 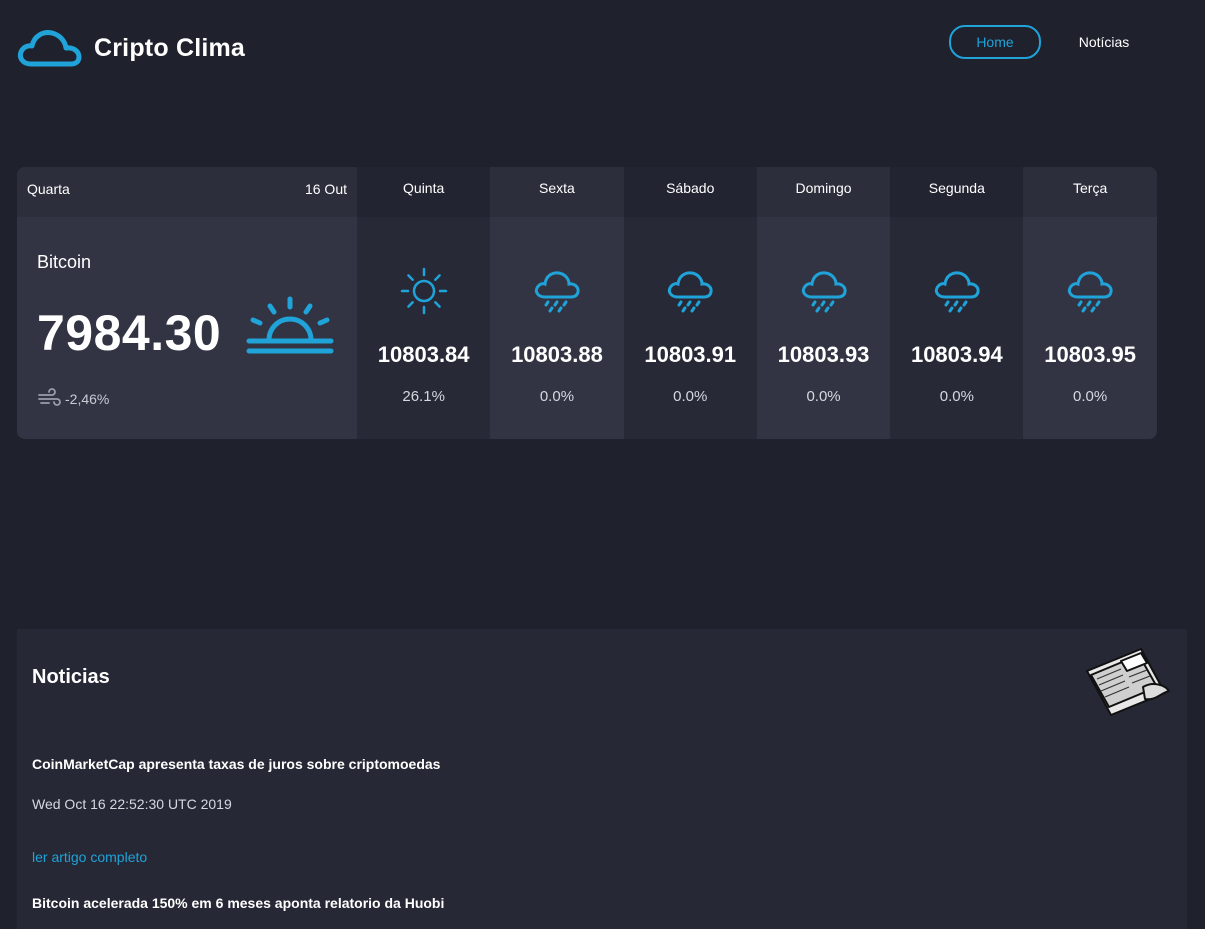 What do you see at coordinates (132, 804) in the screenshot?
I see `article-date: Wed Oct 16 22:52:30 UTC 2019` at bounding box center [132, 804].